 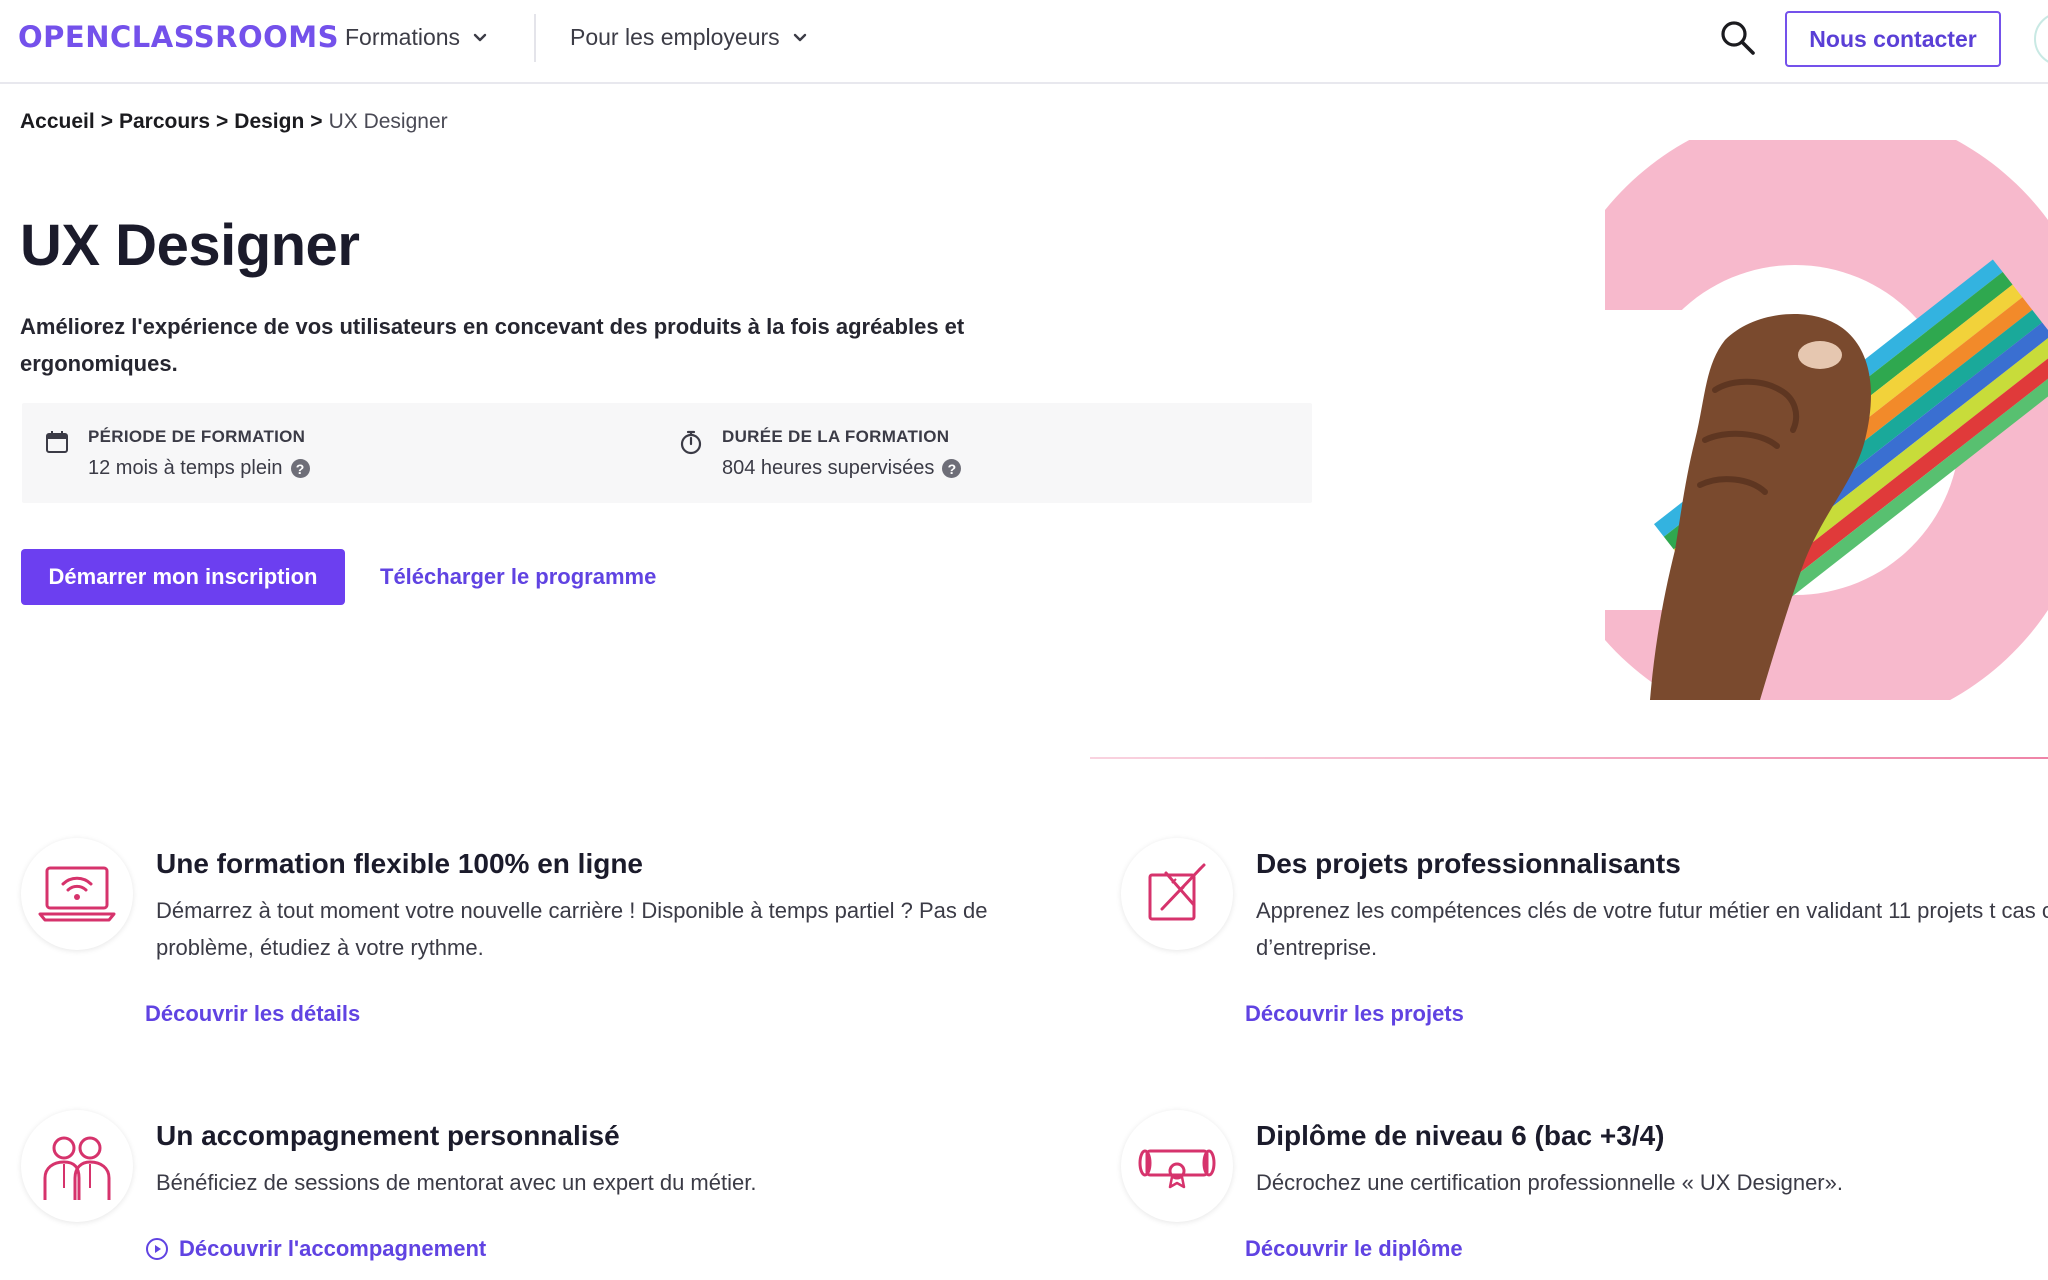 What do you see at coordinates (1893, 39) in the screenshot?
I see `contact-button: Nous contacter` at bounding box center [1893, 39].